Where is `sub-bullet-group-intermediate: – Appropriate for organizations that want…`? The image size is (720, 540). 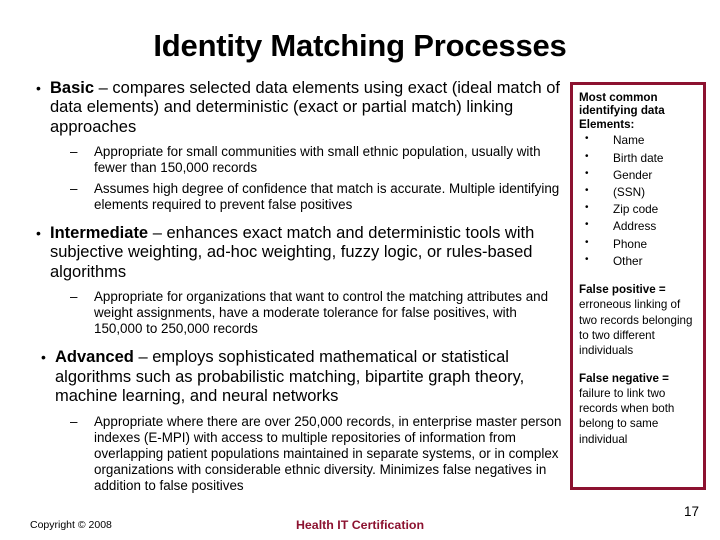
sub-bullet-group-intermediate: – Appropriate for organizations that want… is located at coordinates (295, 313).